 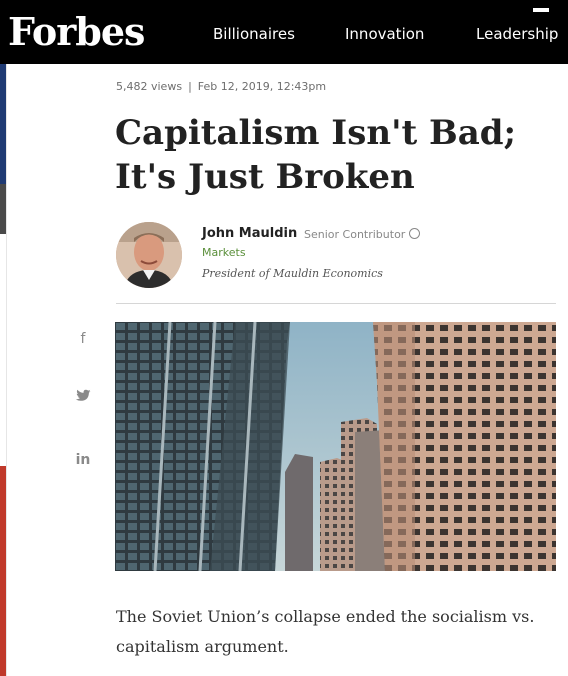 I want to click on linkedin-icon: in, so click(x=83, y=460).